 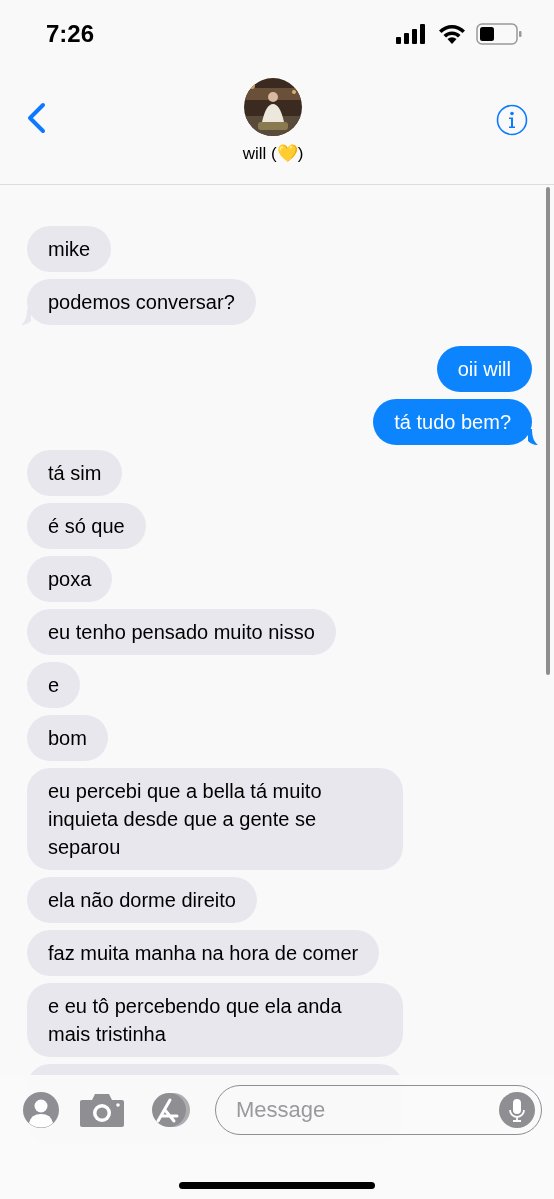 I want to click on message-bubble: bom, so click(x=67, y=738).